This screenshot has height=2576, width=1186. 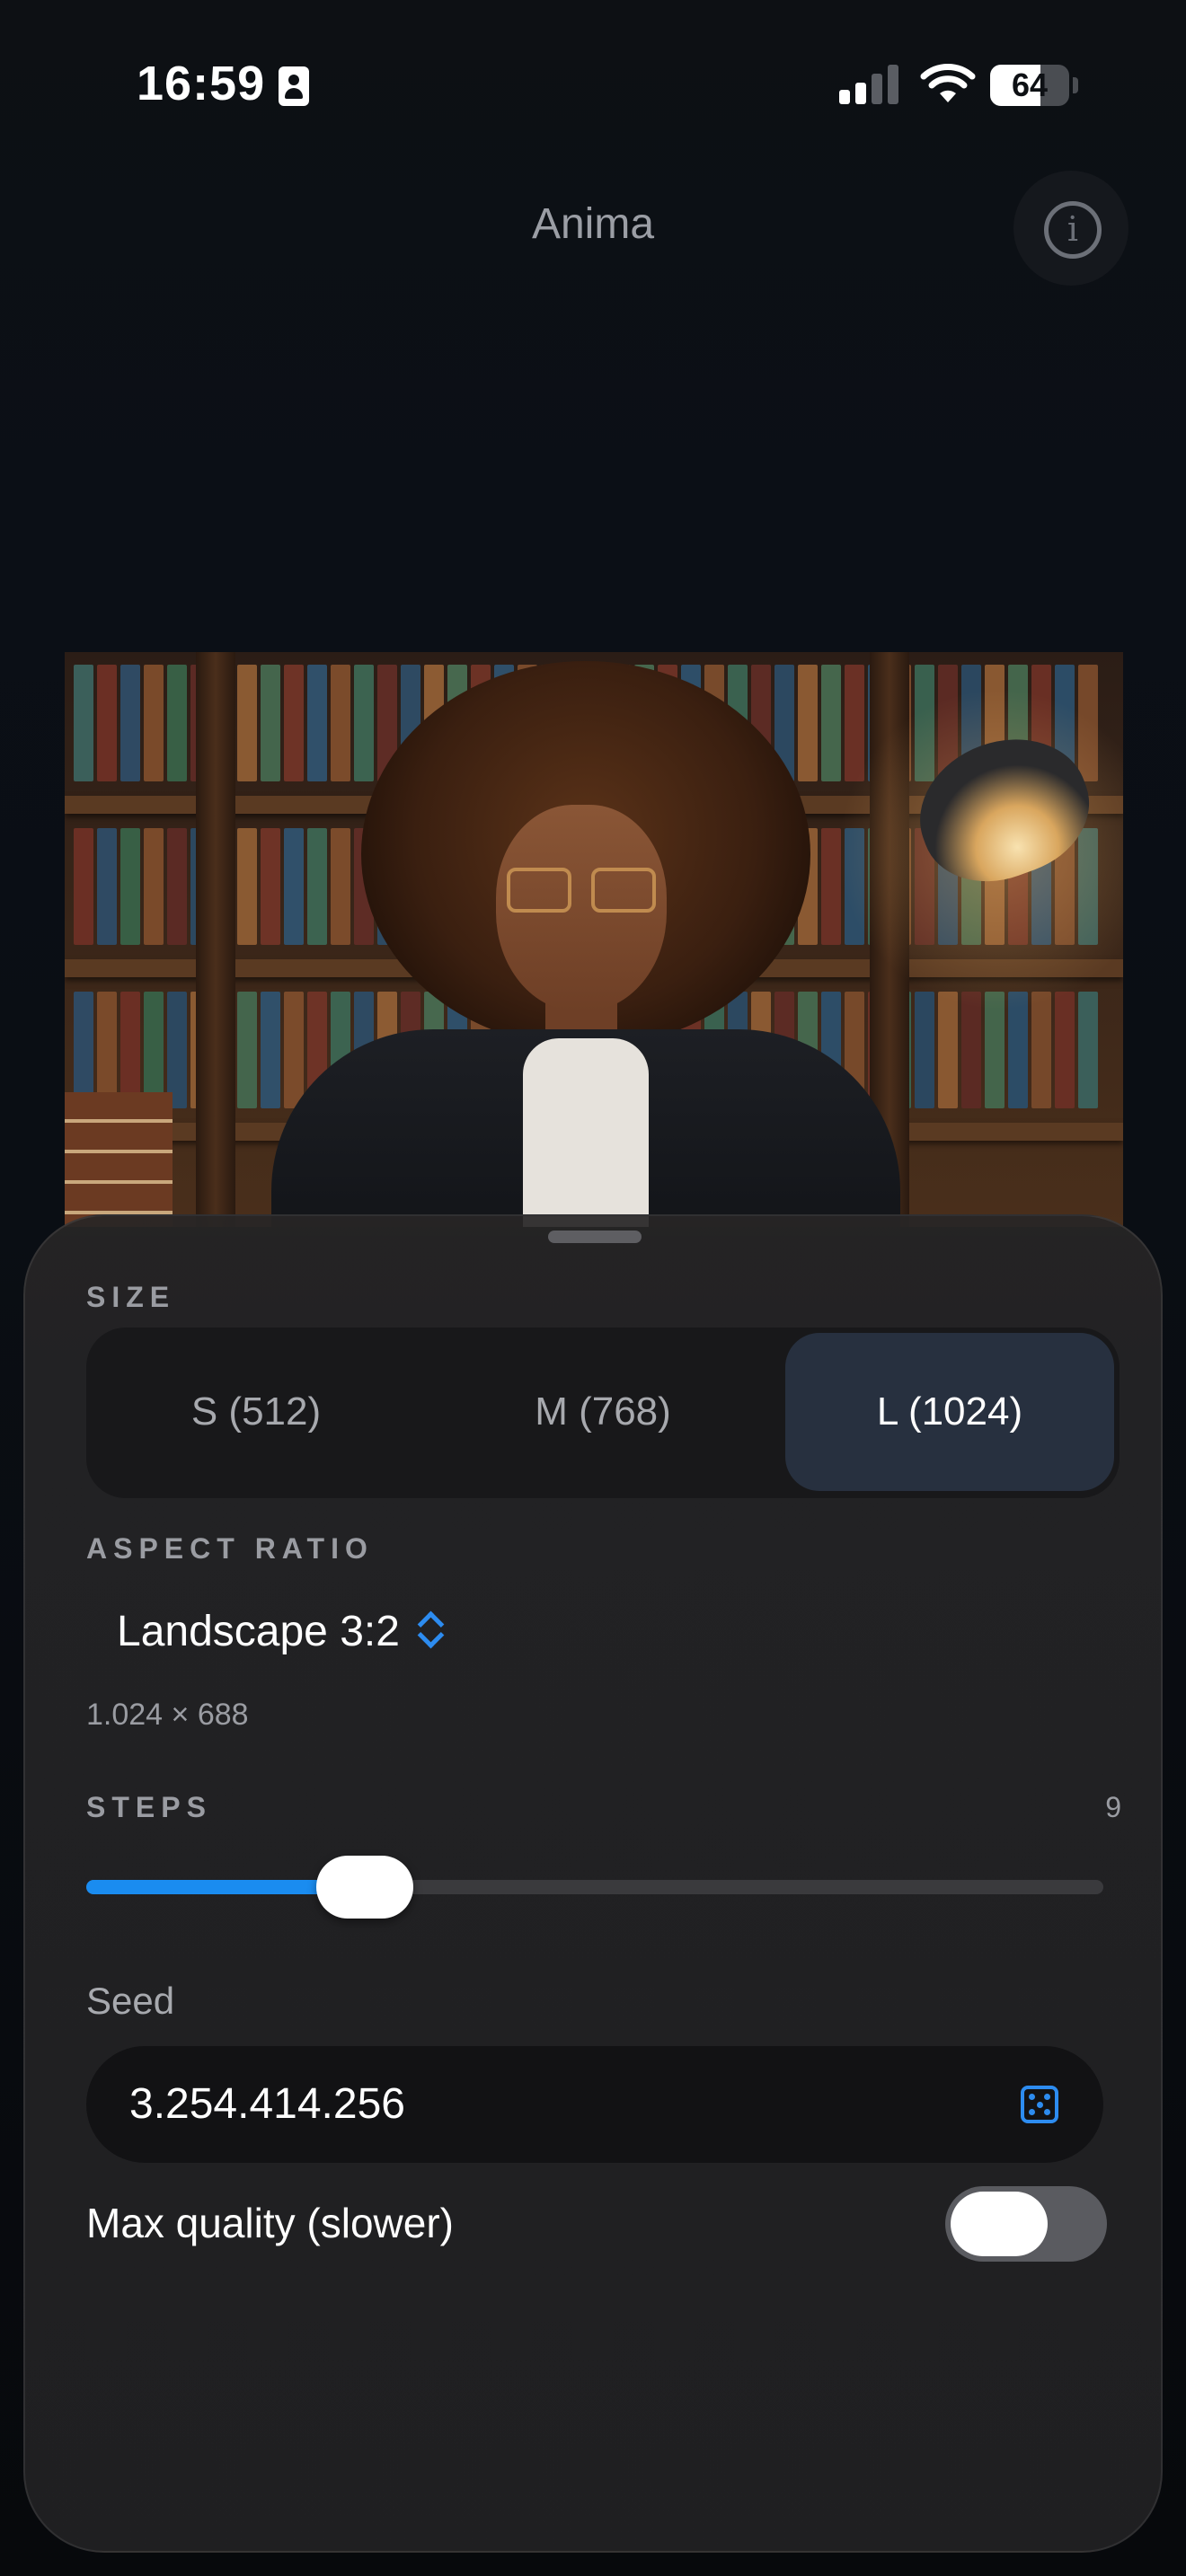 What do you see at coordinates (583, 892) in the screenshot?
I see `portrait-glasses` at bounding box center [583, 892].